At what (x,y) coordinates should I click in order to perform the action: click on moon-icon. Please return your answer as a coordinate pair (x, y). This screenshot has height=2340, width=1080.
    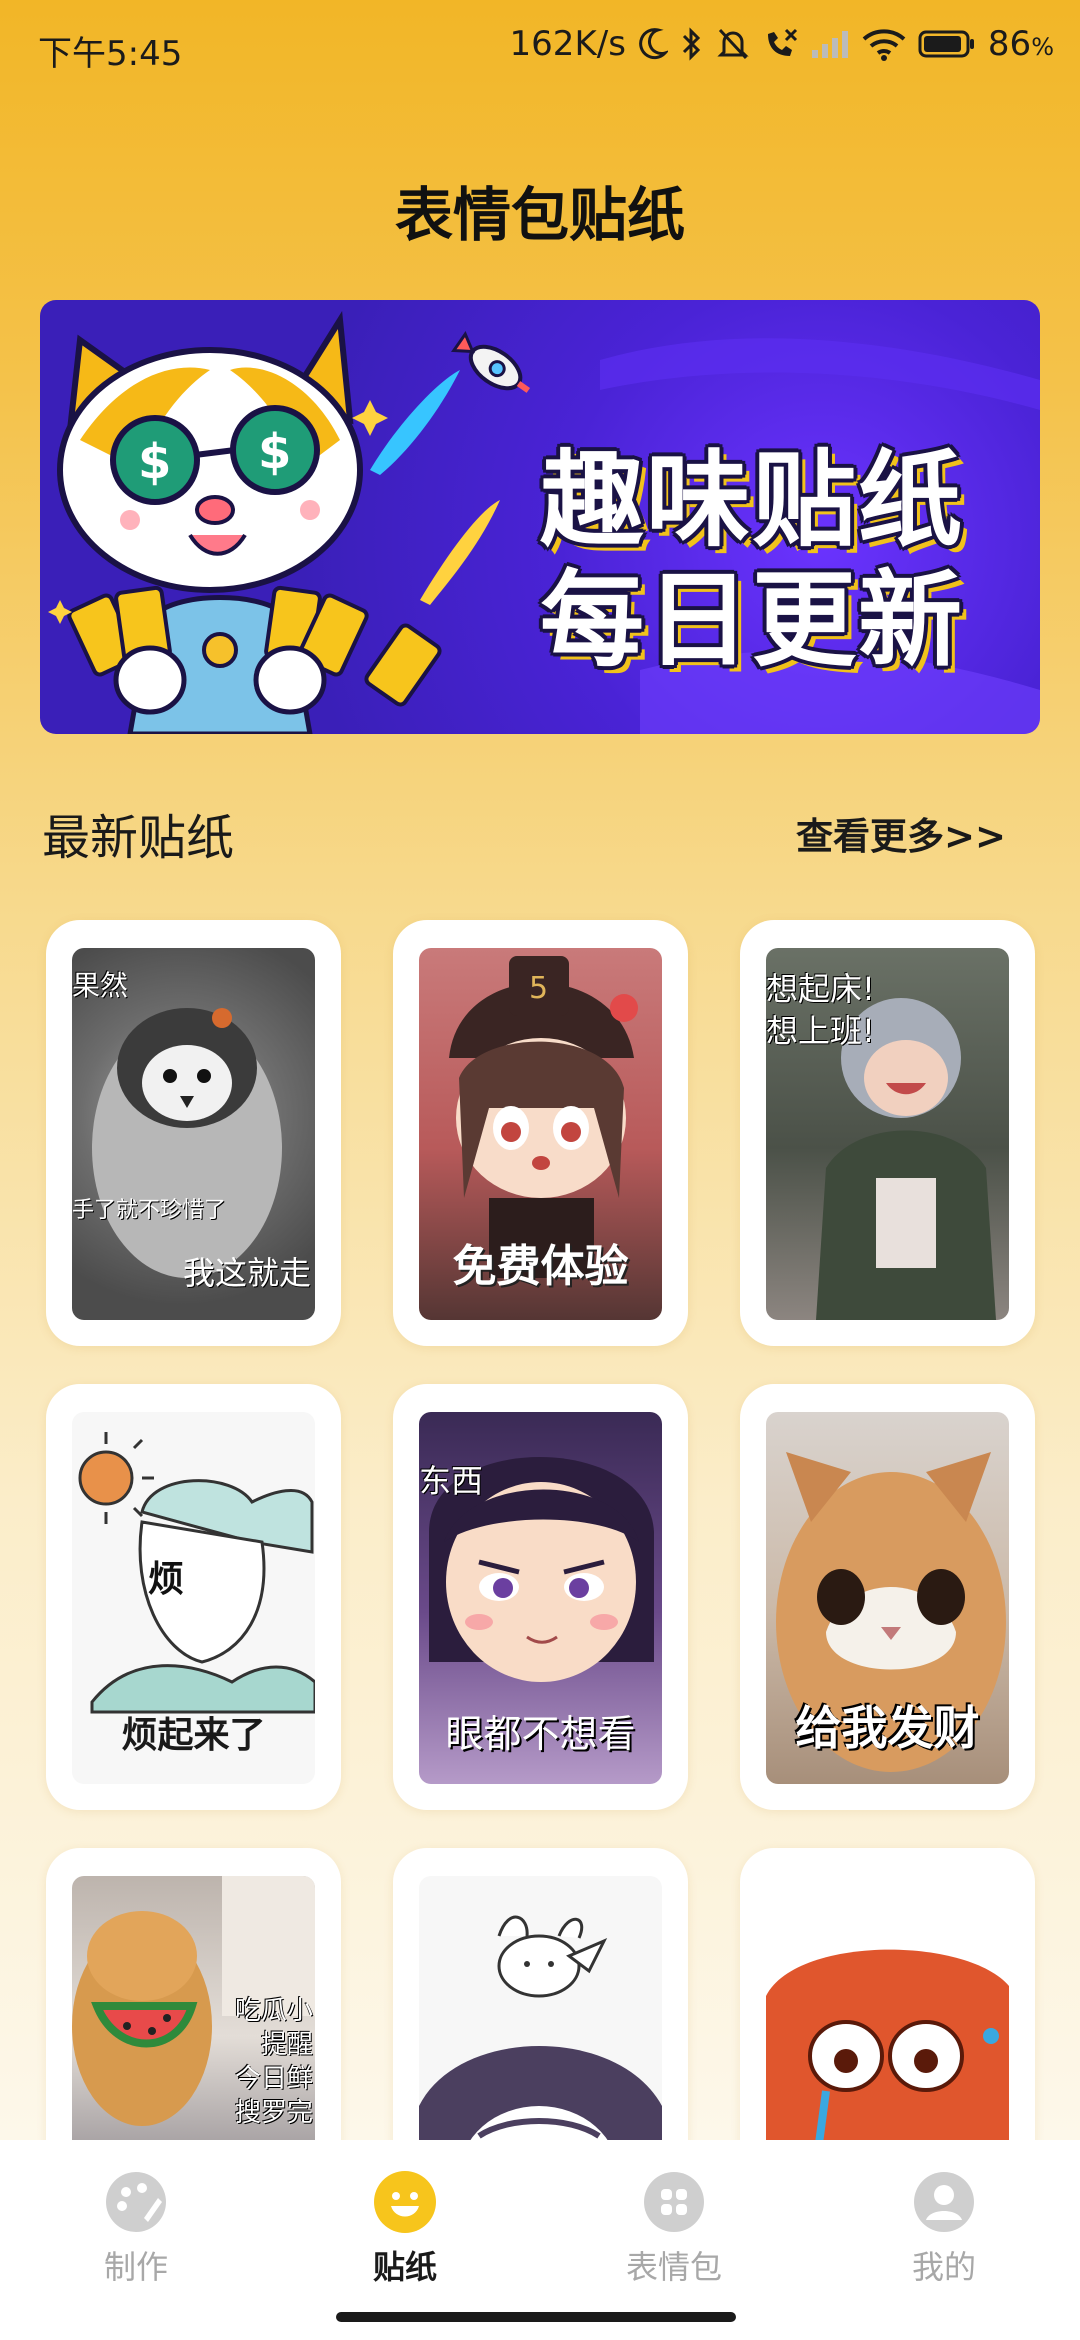
    Looking at the image, I should click on (653, 44).